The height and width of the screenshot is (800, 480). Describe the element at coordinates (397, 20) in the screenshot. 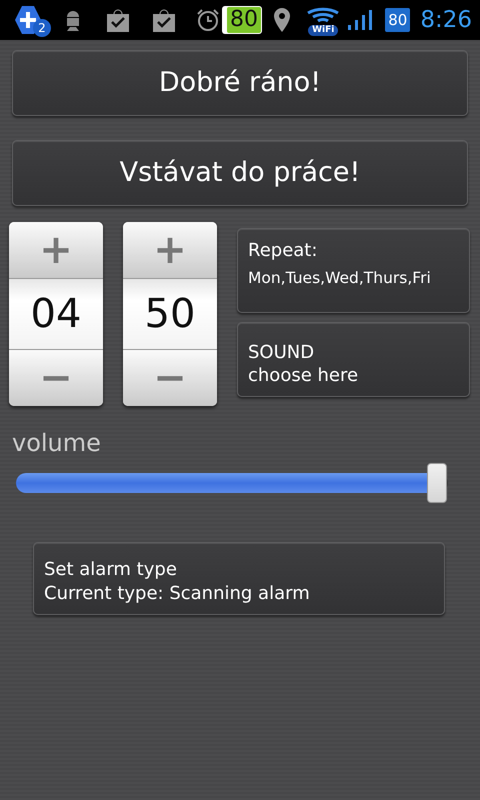

I see `battery-level-badge: 80` at that location.